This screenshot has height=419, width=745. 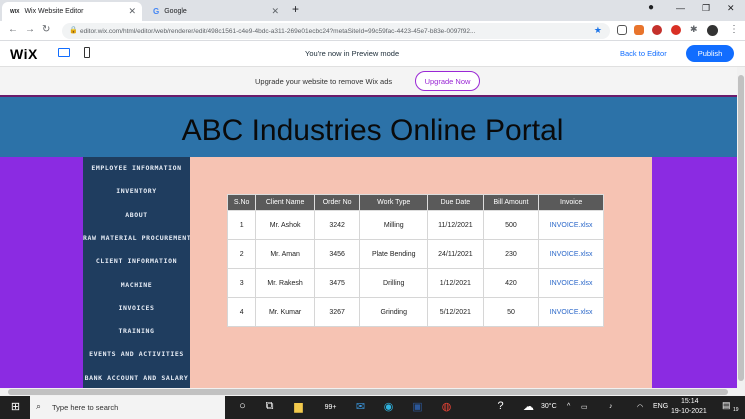 I want to click on publish-button: Publish, so click(x=710, y=53).